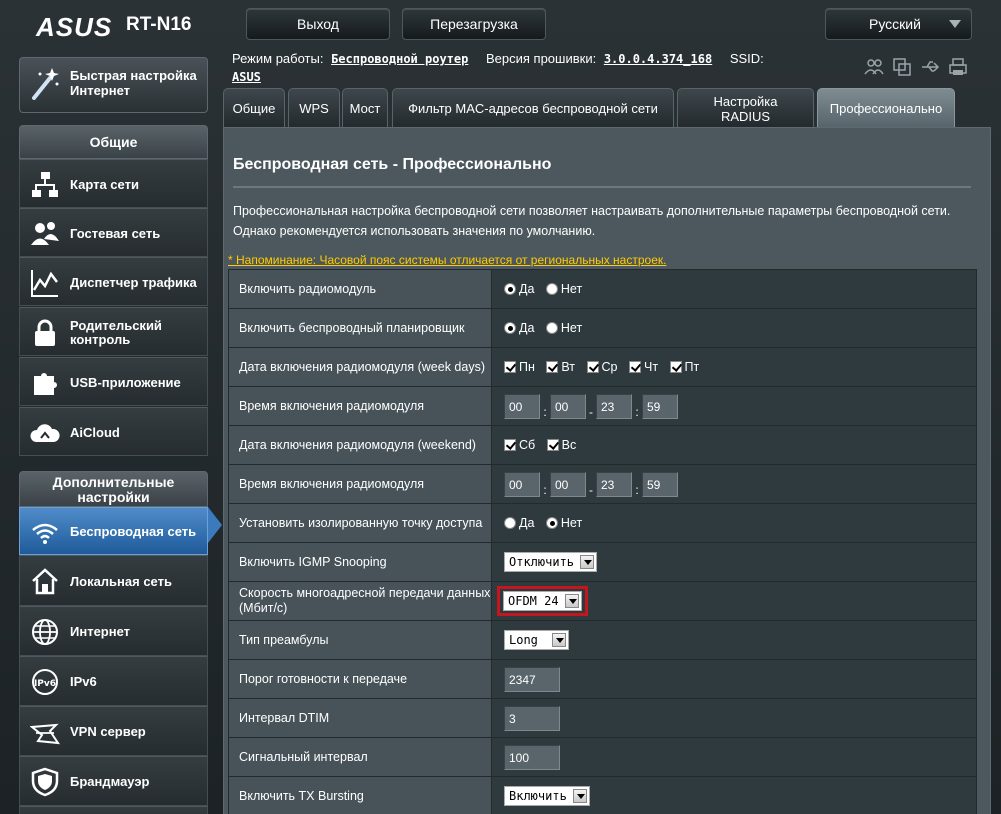  Describe the element at coordinates (552, 445) in the screenshot. I see `weekend-checkbox-sun` at that location.